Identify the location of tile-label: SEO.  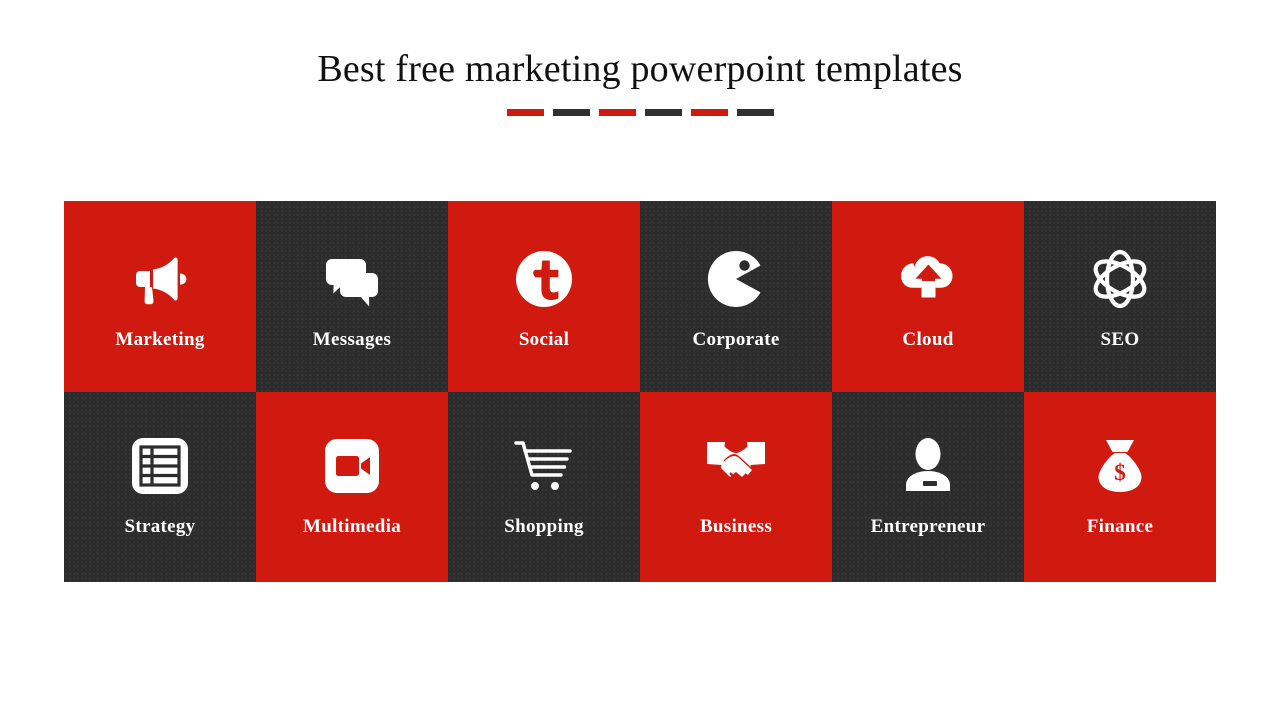
(1120, 339).